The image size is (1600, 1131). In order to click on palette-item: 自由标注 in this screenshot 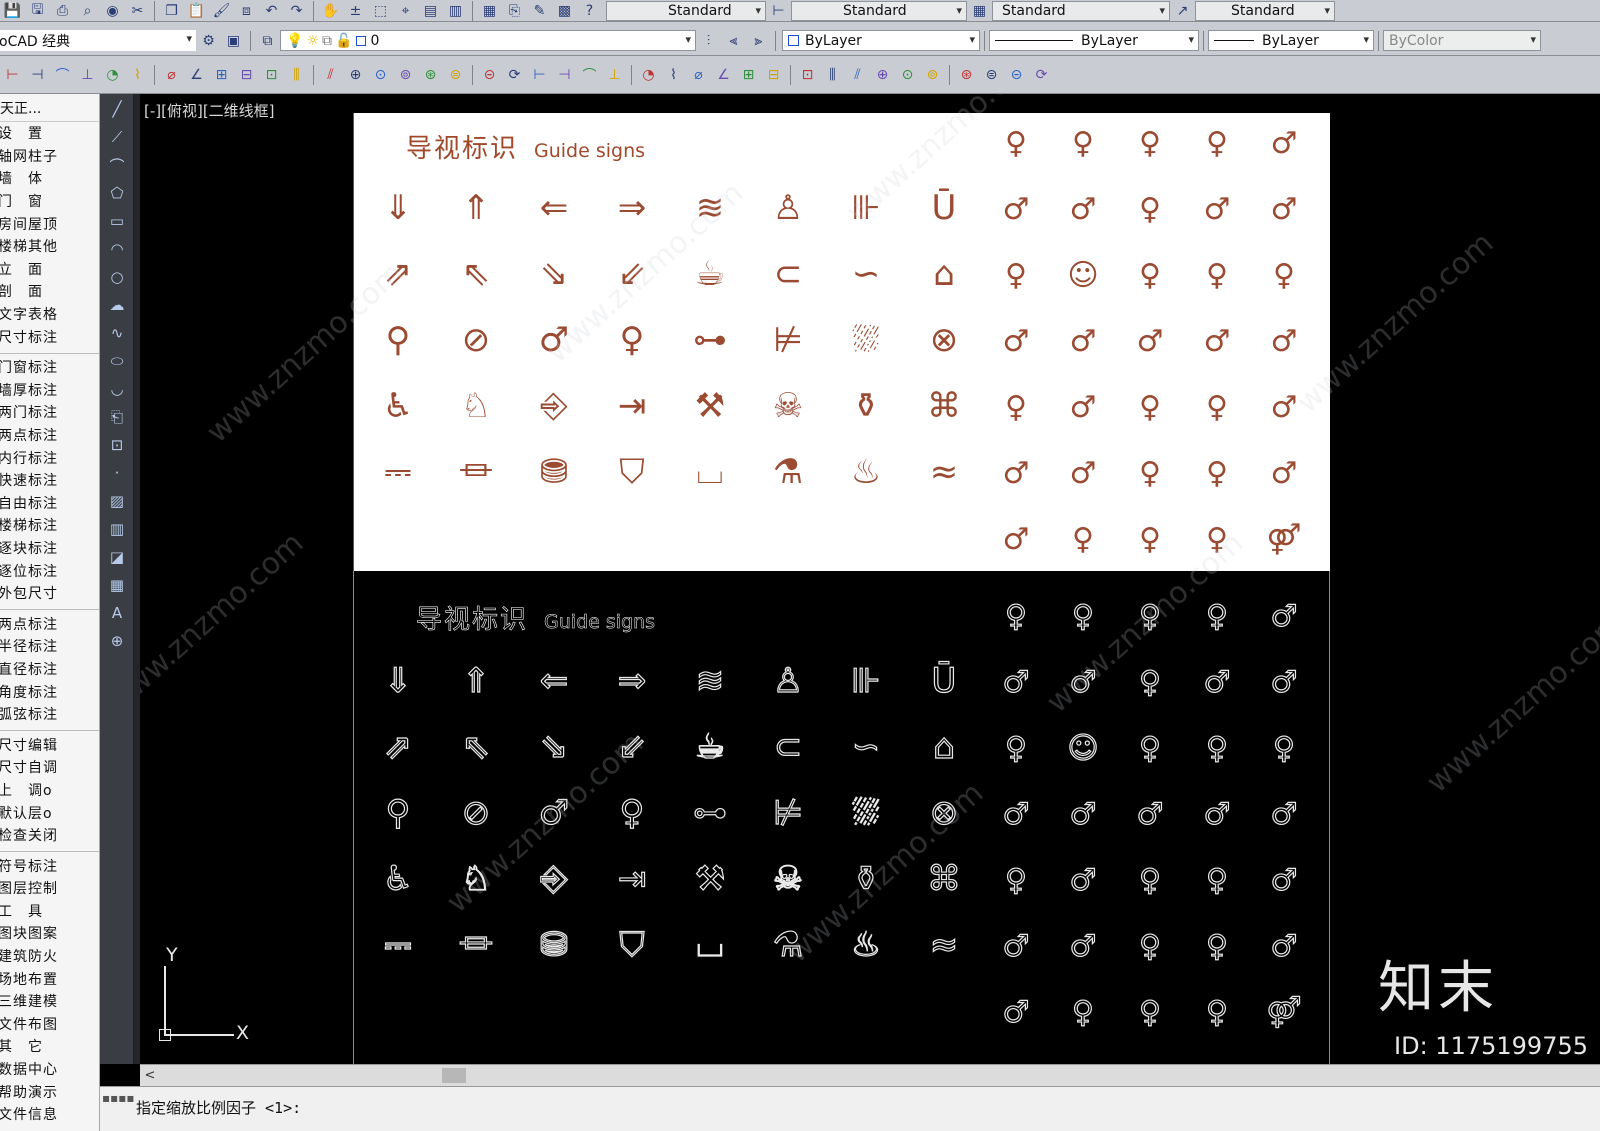, I will do `click(49, 503)`.